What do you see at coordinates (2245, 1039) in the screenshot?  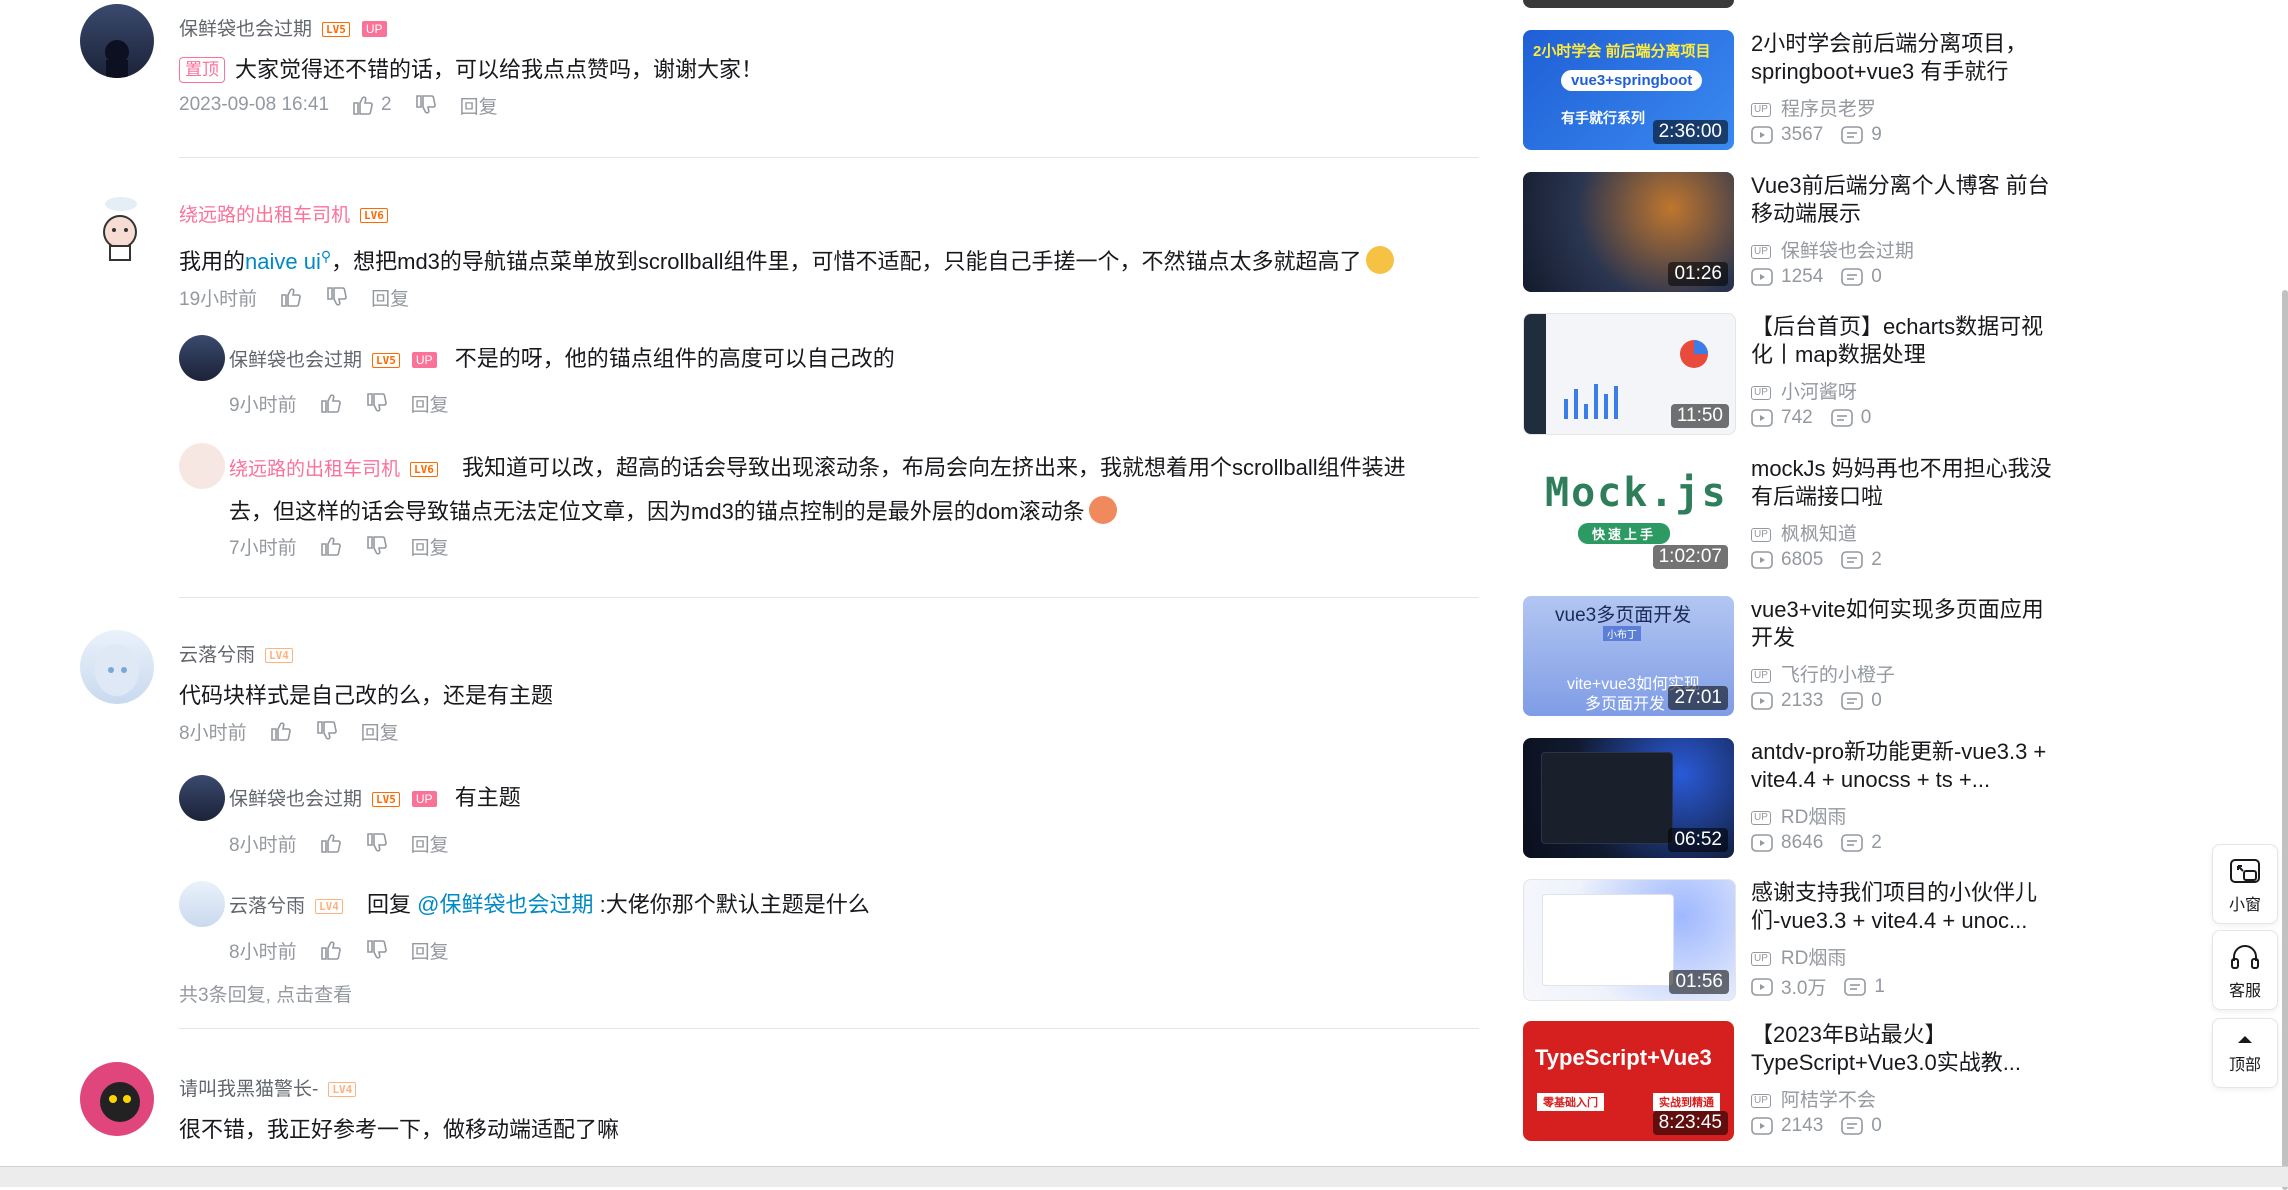 I see `arrow-up-icon` at bounding box center [2245, 1039].